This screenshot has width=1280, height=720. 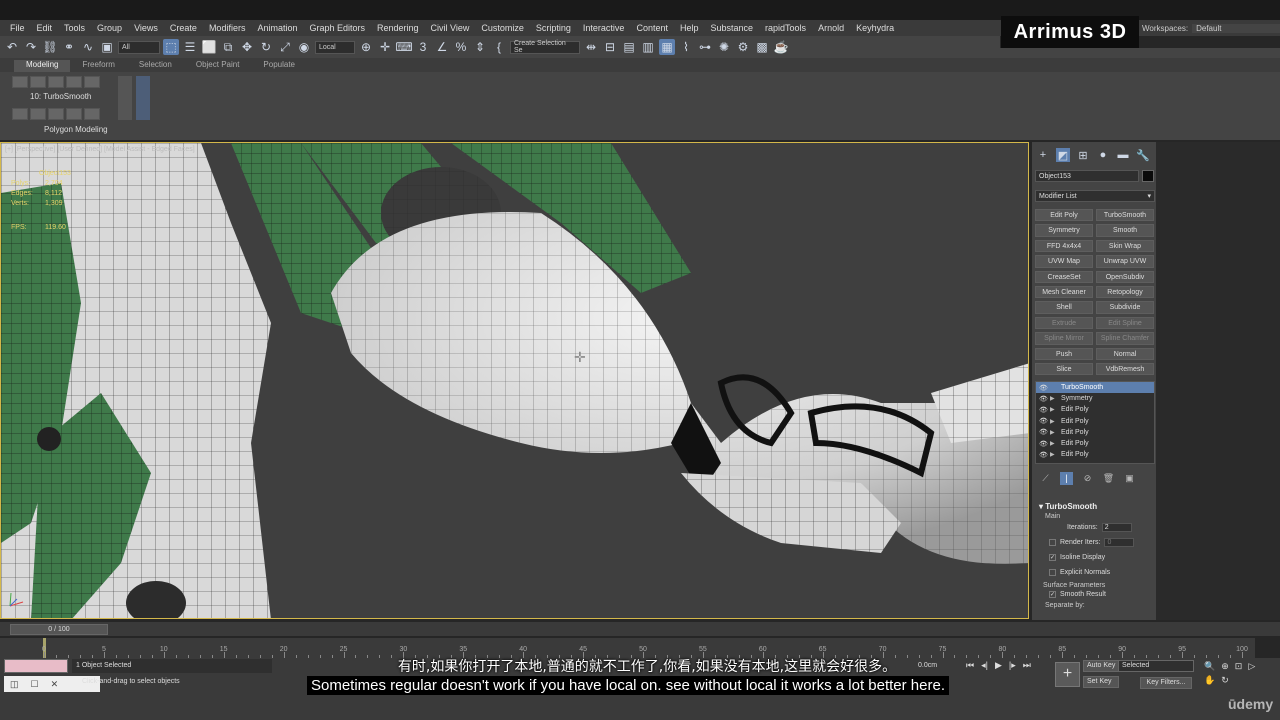 What do you see at coordinates (1045, 478) in the screenshot?
I see `pin-stack-icon: ⟋` at bounding box center [1045, 478].